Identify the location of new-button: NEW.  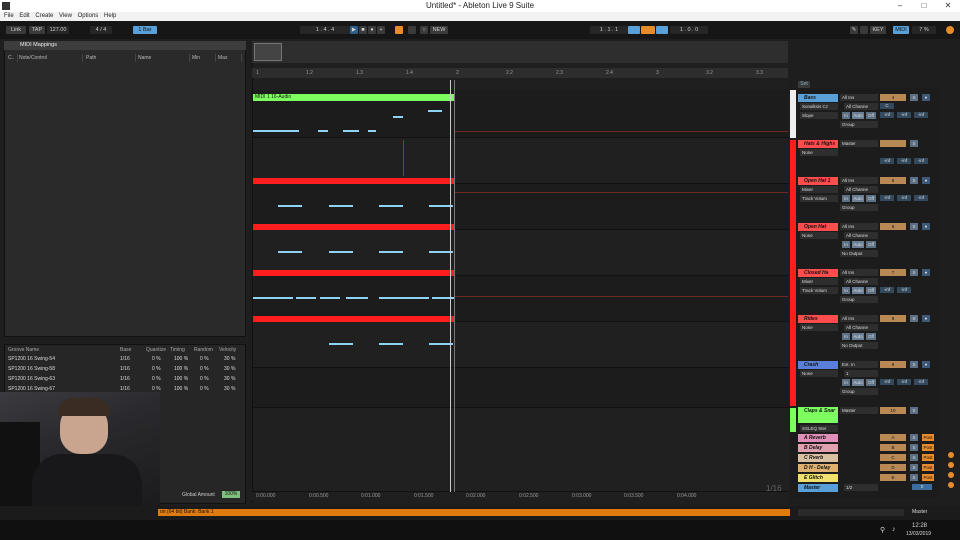
(439, 30).